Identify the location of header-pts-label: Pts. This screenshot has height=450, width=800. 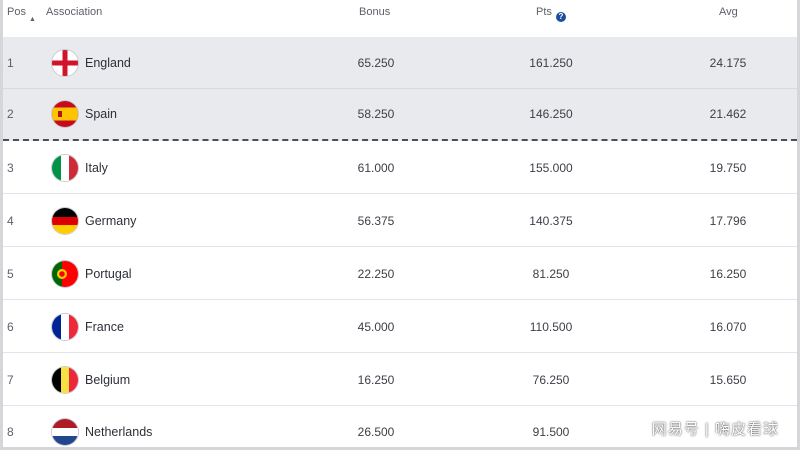
(544, 12).